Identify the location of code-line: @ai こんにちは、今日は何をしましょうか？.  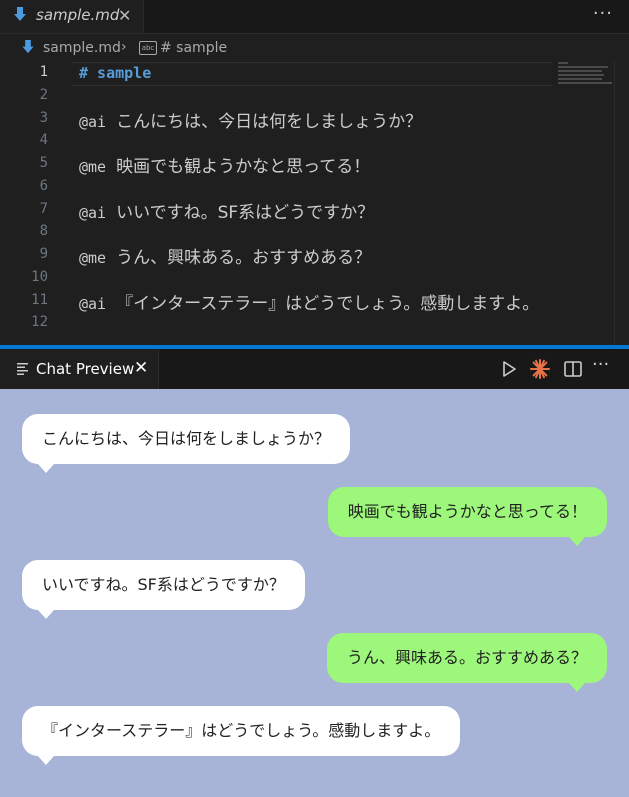
(250, 119).